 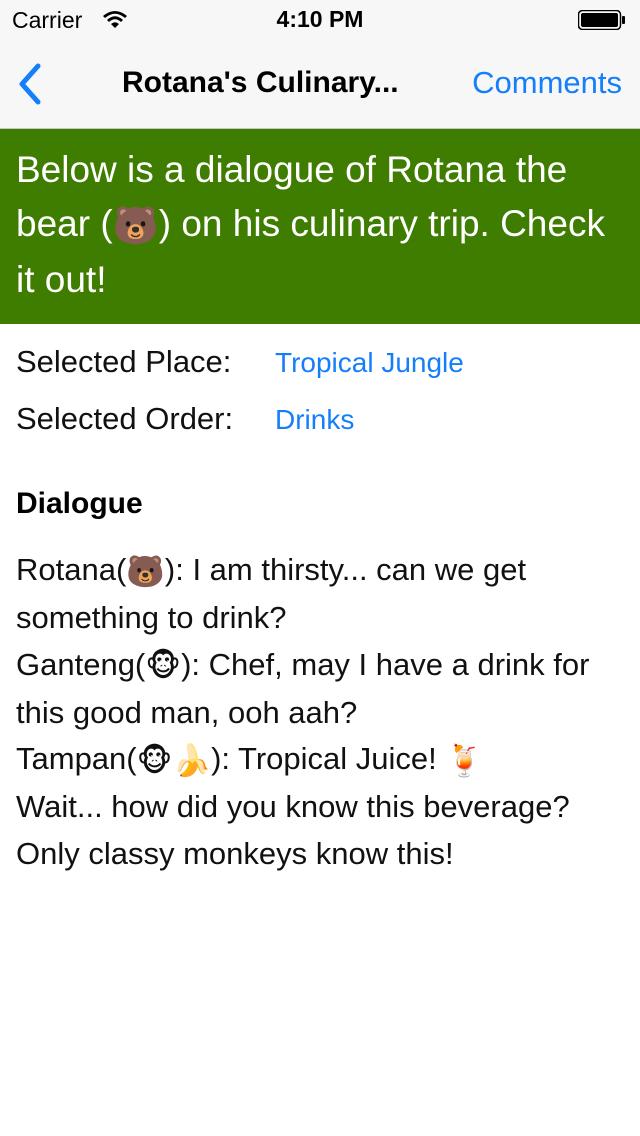 I want to click on back-button, so click(x=32, y=84).